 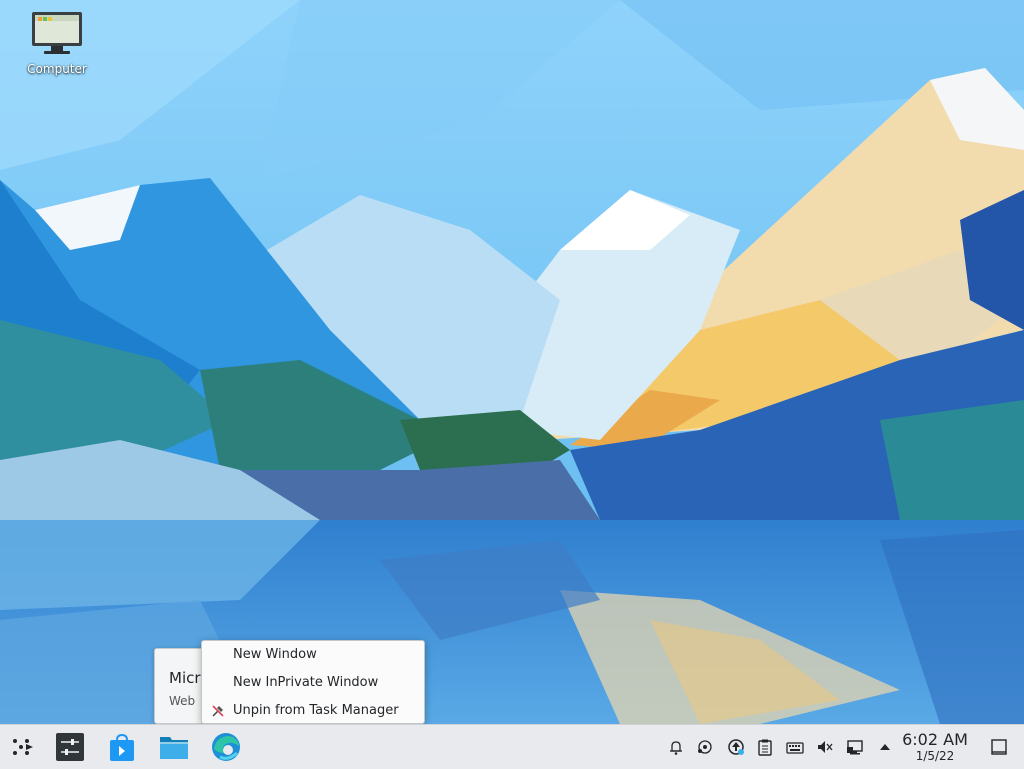 What do you see at coordinates (226, 747) in the screenshot?
I see `edge-browser-icon` at bounding box center [226, 747].